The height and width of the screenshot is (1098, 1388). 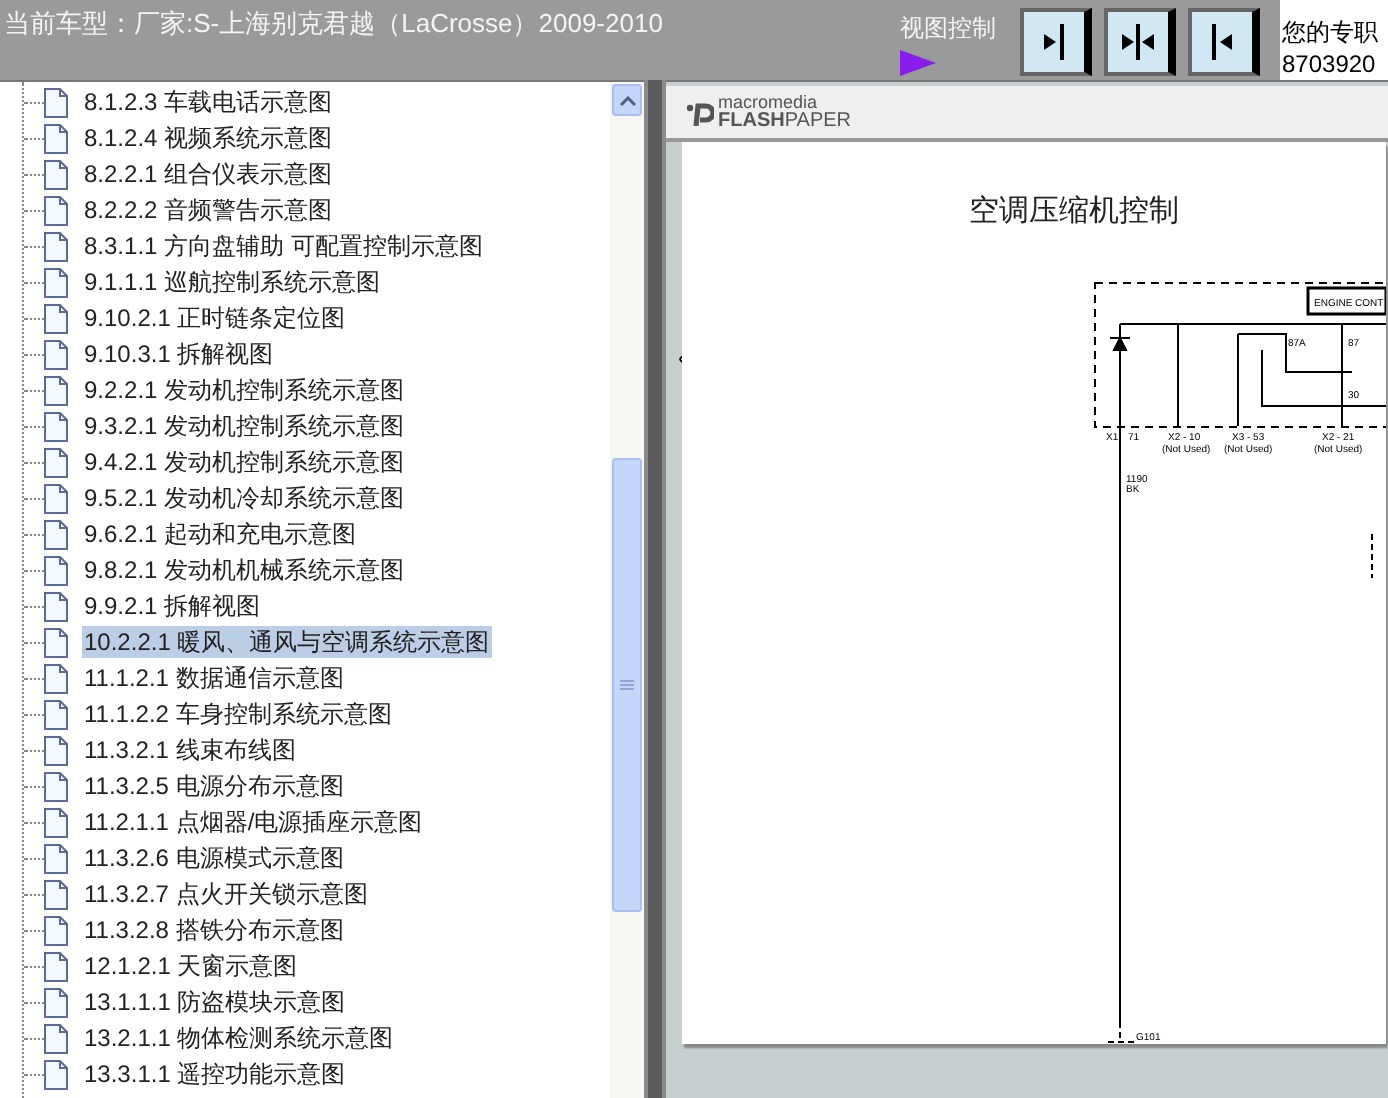 I want to click on scroll-thumb, so click(x=627, y=685).